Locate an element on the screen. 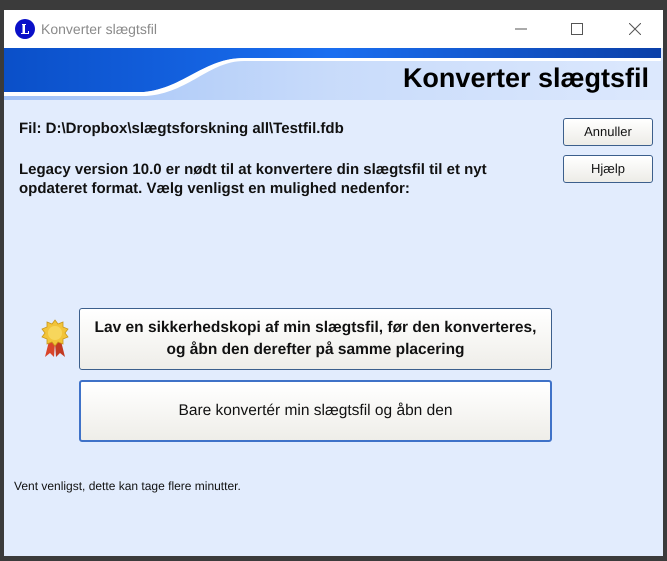 This screenshot has height=561, width=667. description-text: Legacy version 10.0 er nødt til at konvertere din slægtsfil til et nyt opdateret format. Vælg venligst en mulighed nedenfor: is located at coordinates (253, 179).